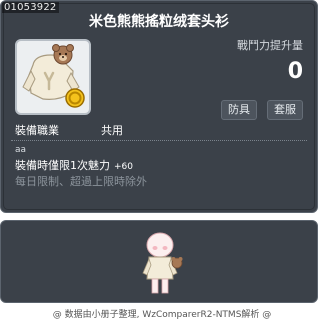  I want to click on small-text: aa, so click(21, 150).